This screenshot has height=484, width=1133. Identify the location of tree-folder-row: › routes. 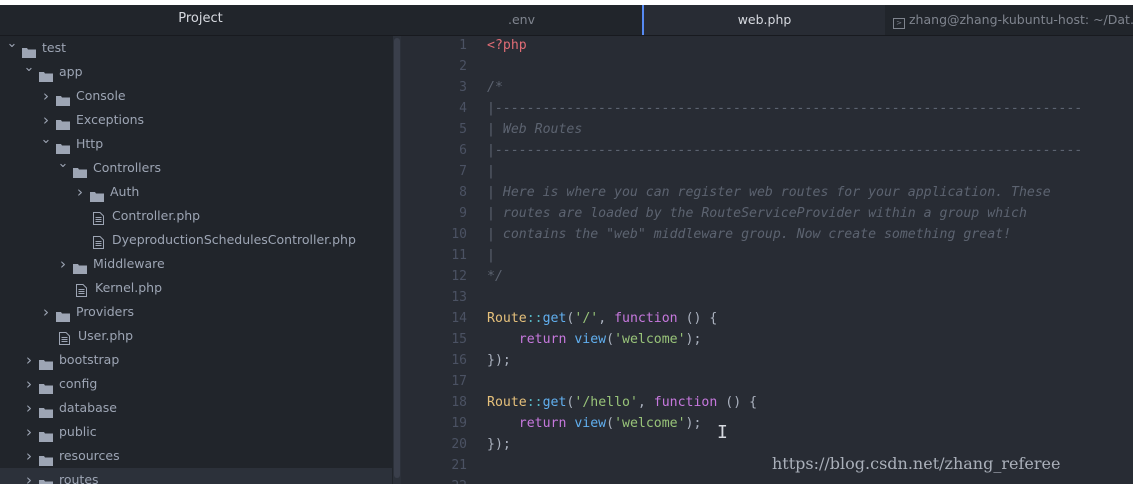
(196, 476).